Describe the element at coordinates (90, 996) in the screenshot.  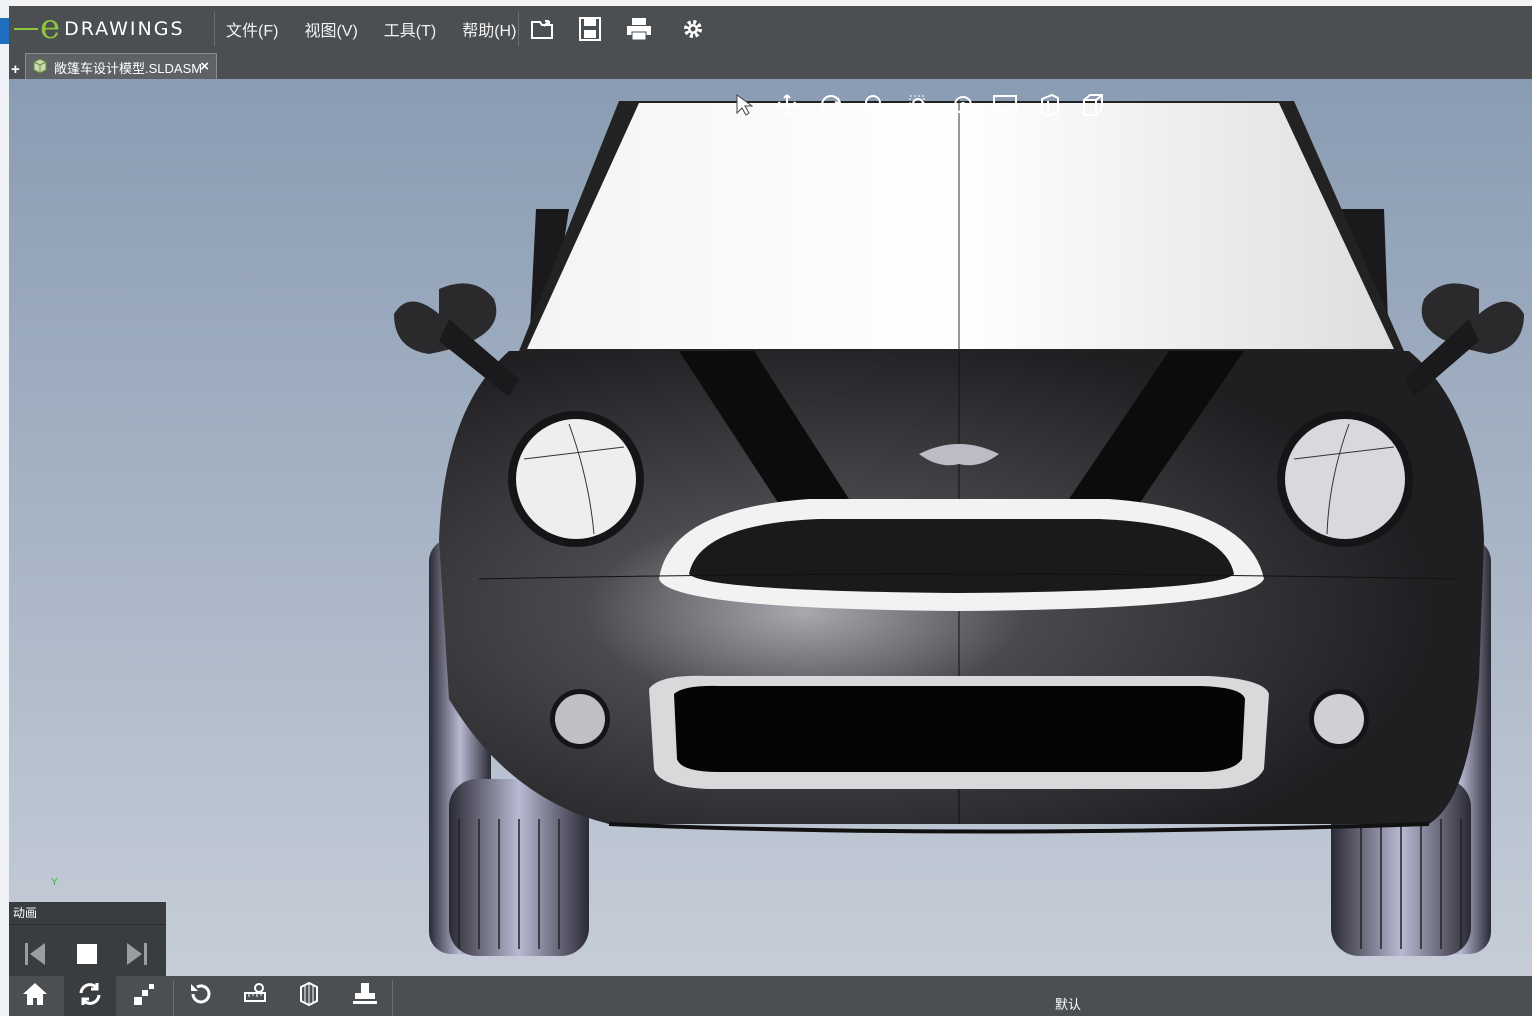
I see `rotate-animate-icon` at that location.